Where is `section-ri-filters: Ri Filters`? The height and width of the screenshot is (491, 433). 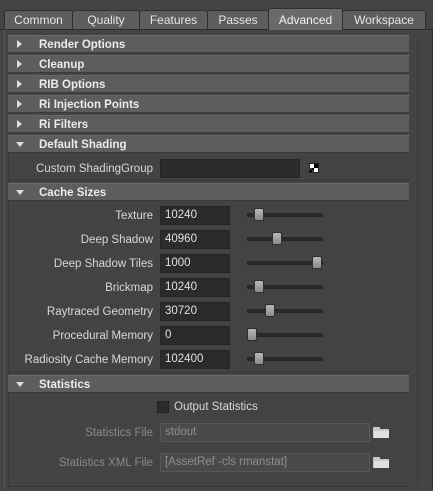
section-ri-filters: Ri Filters is located at coordinates (208, 124).